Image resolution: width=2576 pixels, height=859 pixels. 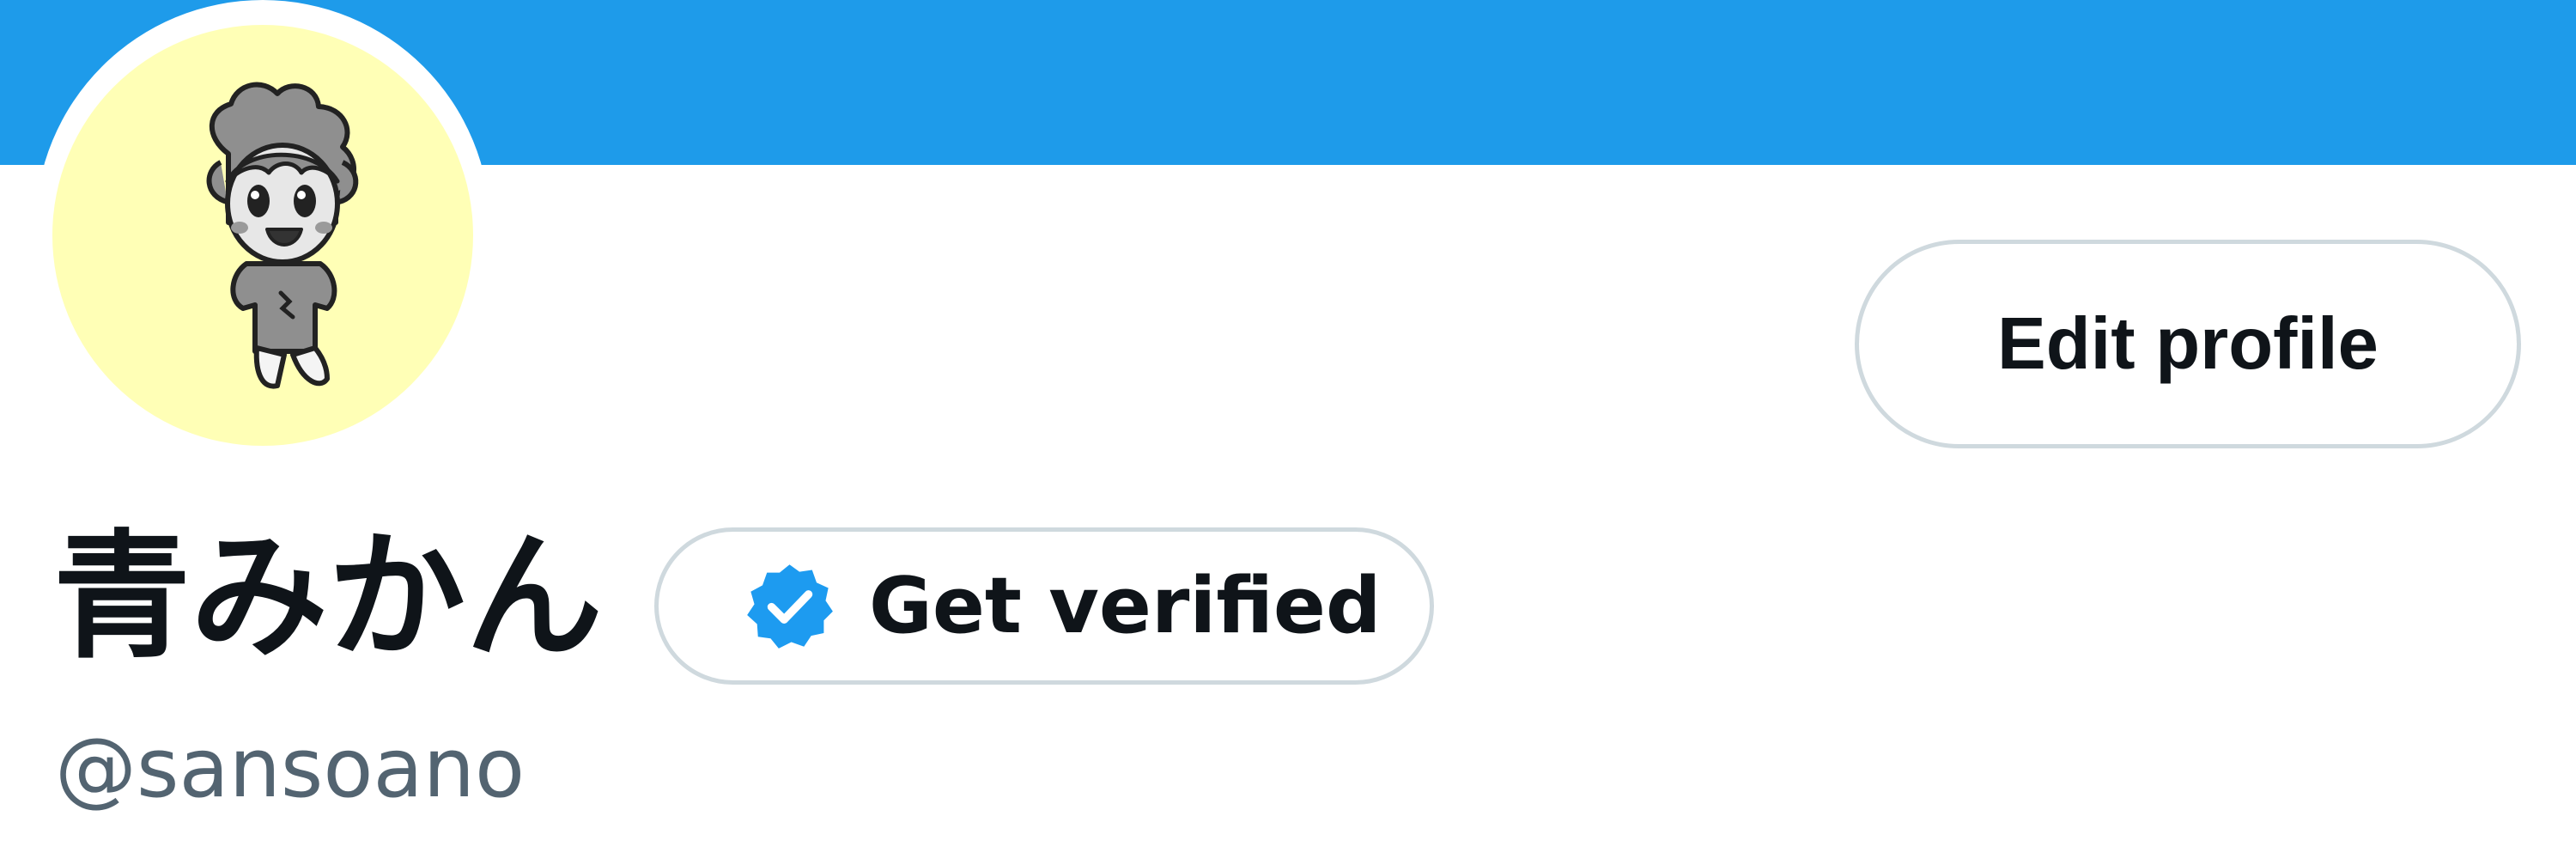 I want to click on cartoon-character-avatar-icon, so click(x=282, y=235).